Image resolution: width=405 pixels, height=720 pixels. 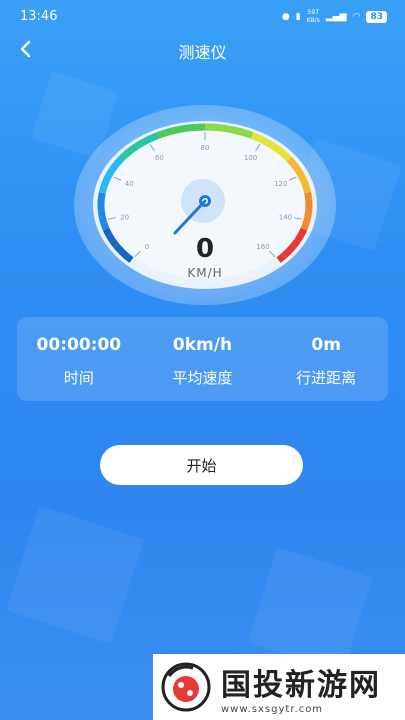 I want to click on gauge-tick-label: 100, so click(x=250, y=158).